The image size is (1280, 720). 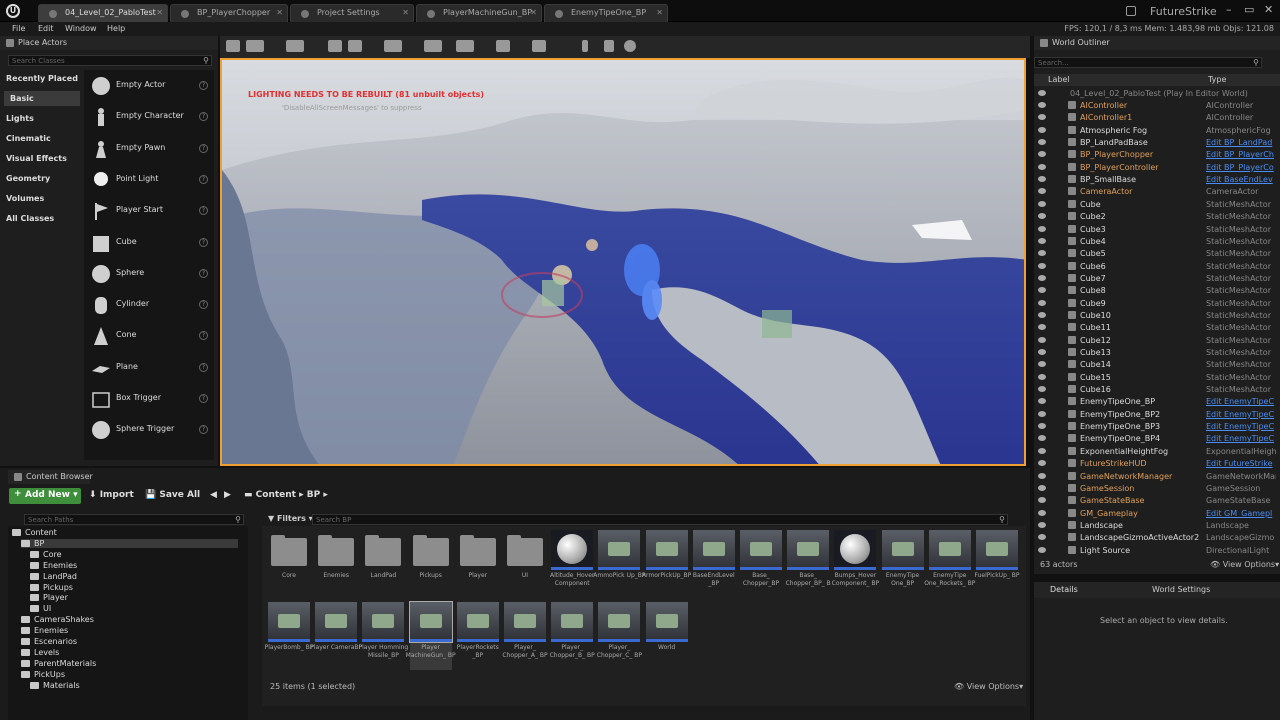 What do you see at coordinates (431, 635) in the screenshot?
I see `asset-tile: Player MachineGun_ BP` at bounding box center [431, 635].